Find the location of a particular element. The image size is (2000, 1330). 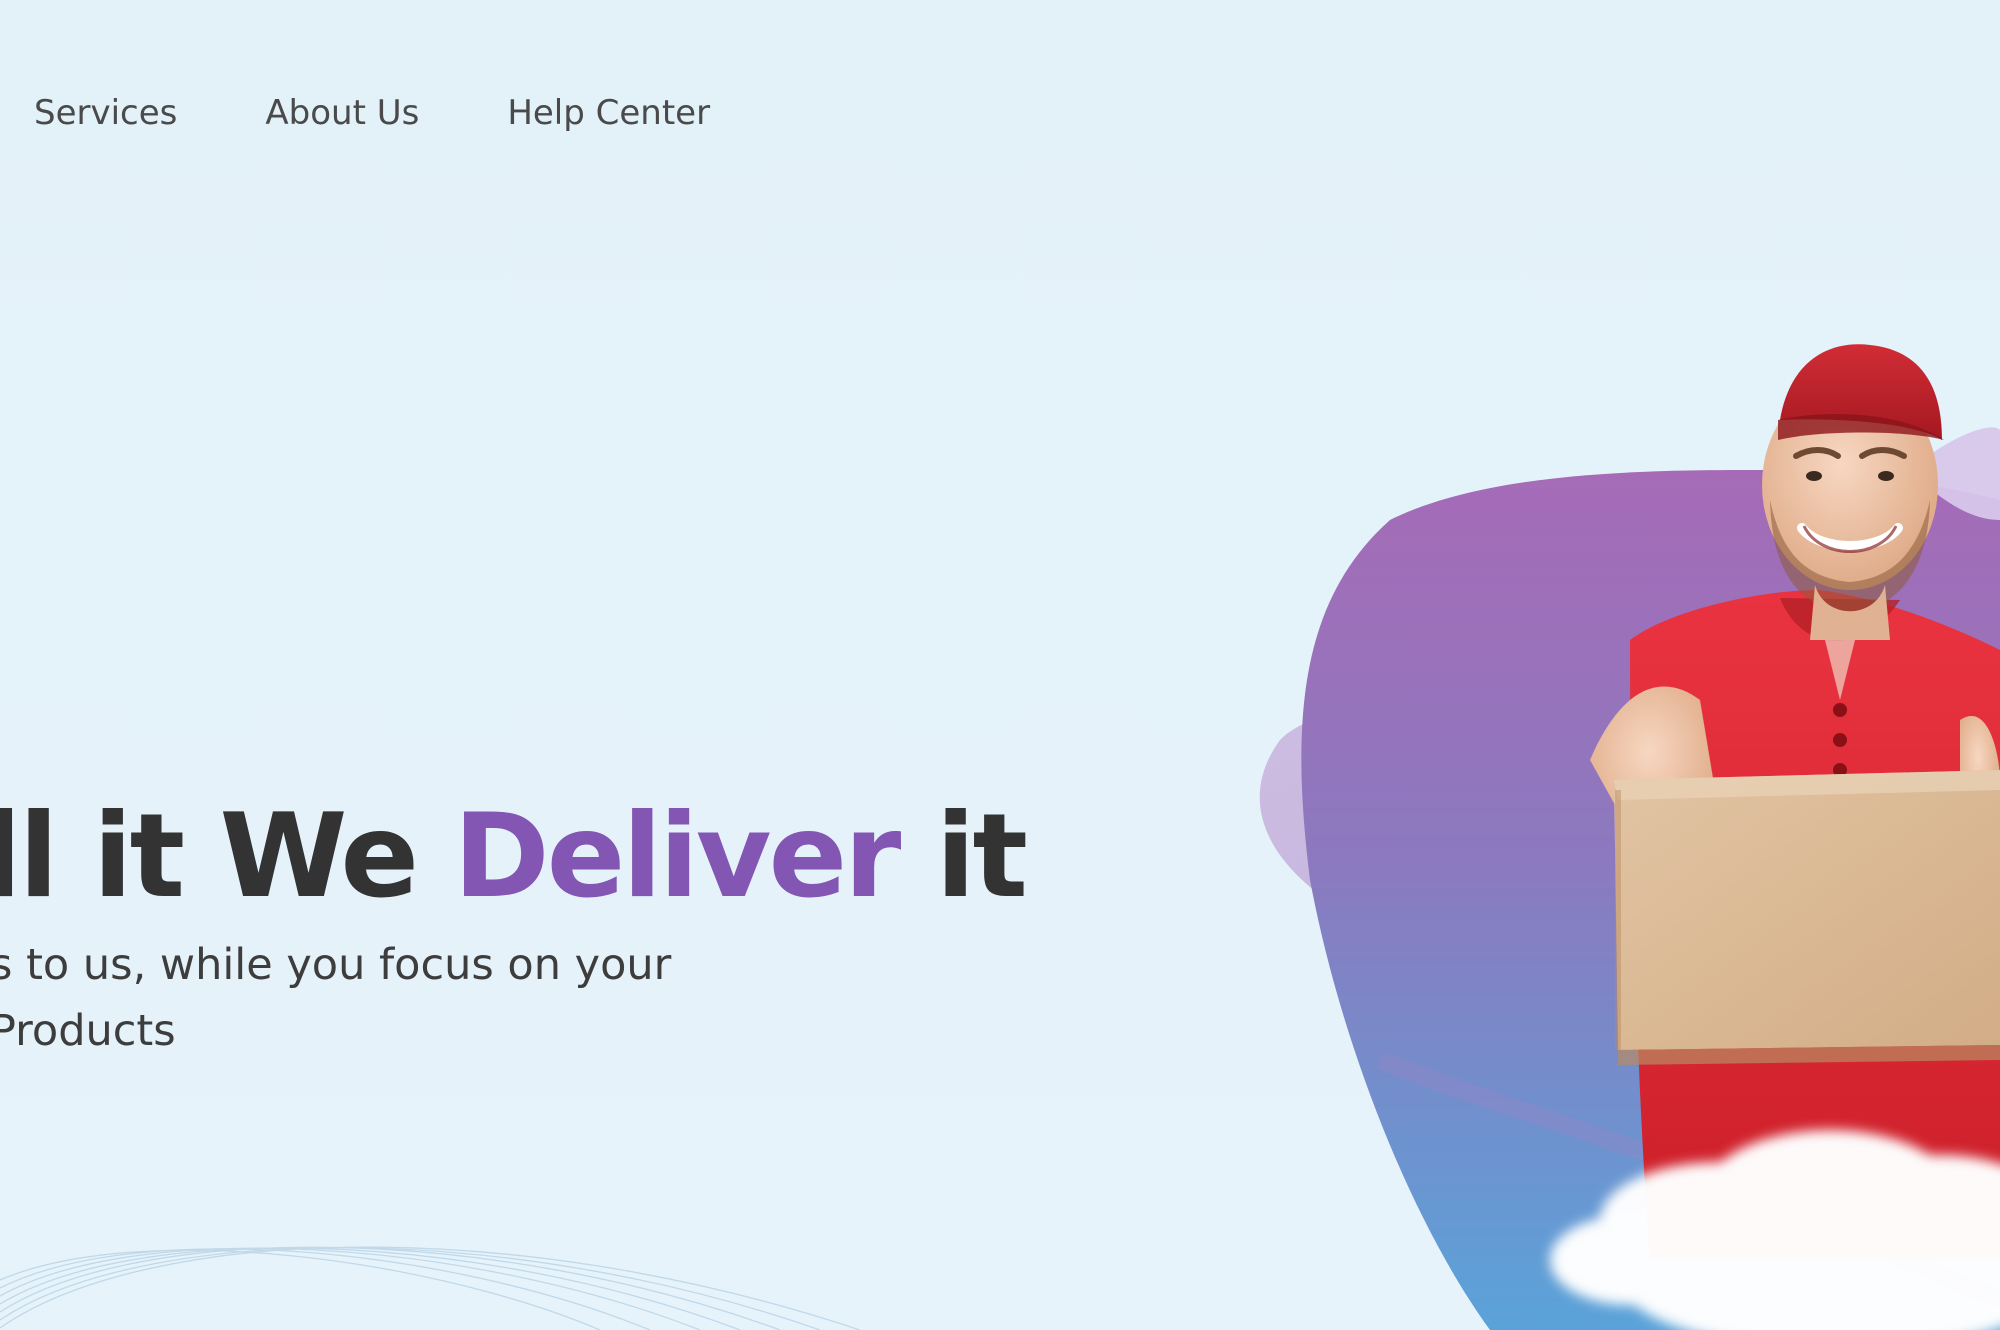

headline-end: it is located at coordinates (963, 856).